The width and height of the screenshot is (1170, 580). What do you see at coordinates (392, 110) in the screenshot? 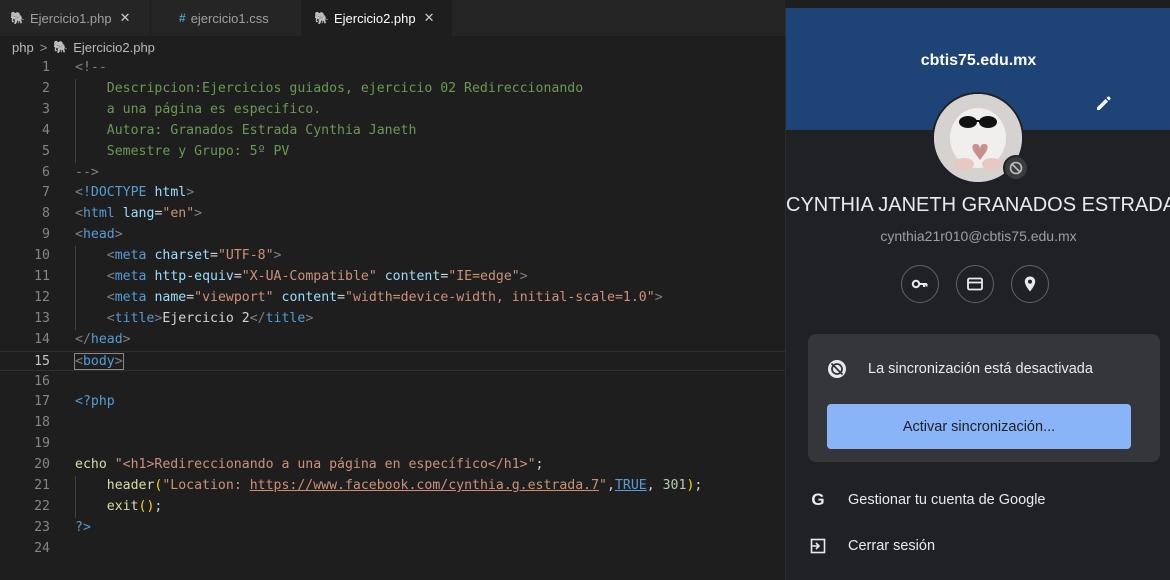
I see `code-line: 3 a una página es especifico.` at bounding box center [392, 110].